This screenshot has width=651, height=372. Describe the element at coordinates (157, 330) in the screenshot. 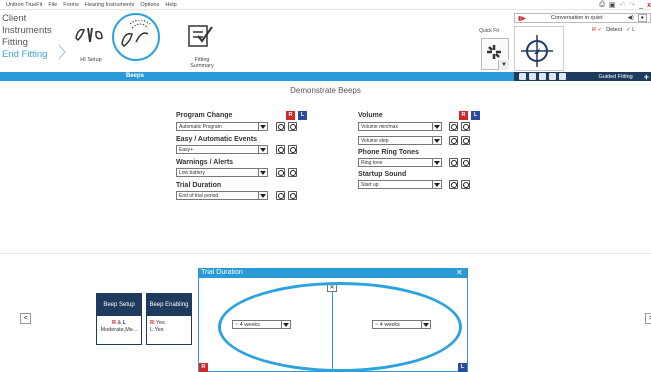

I see `card-l-value: L:Yes` at that location.